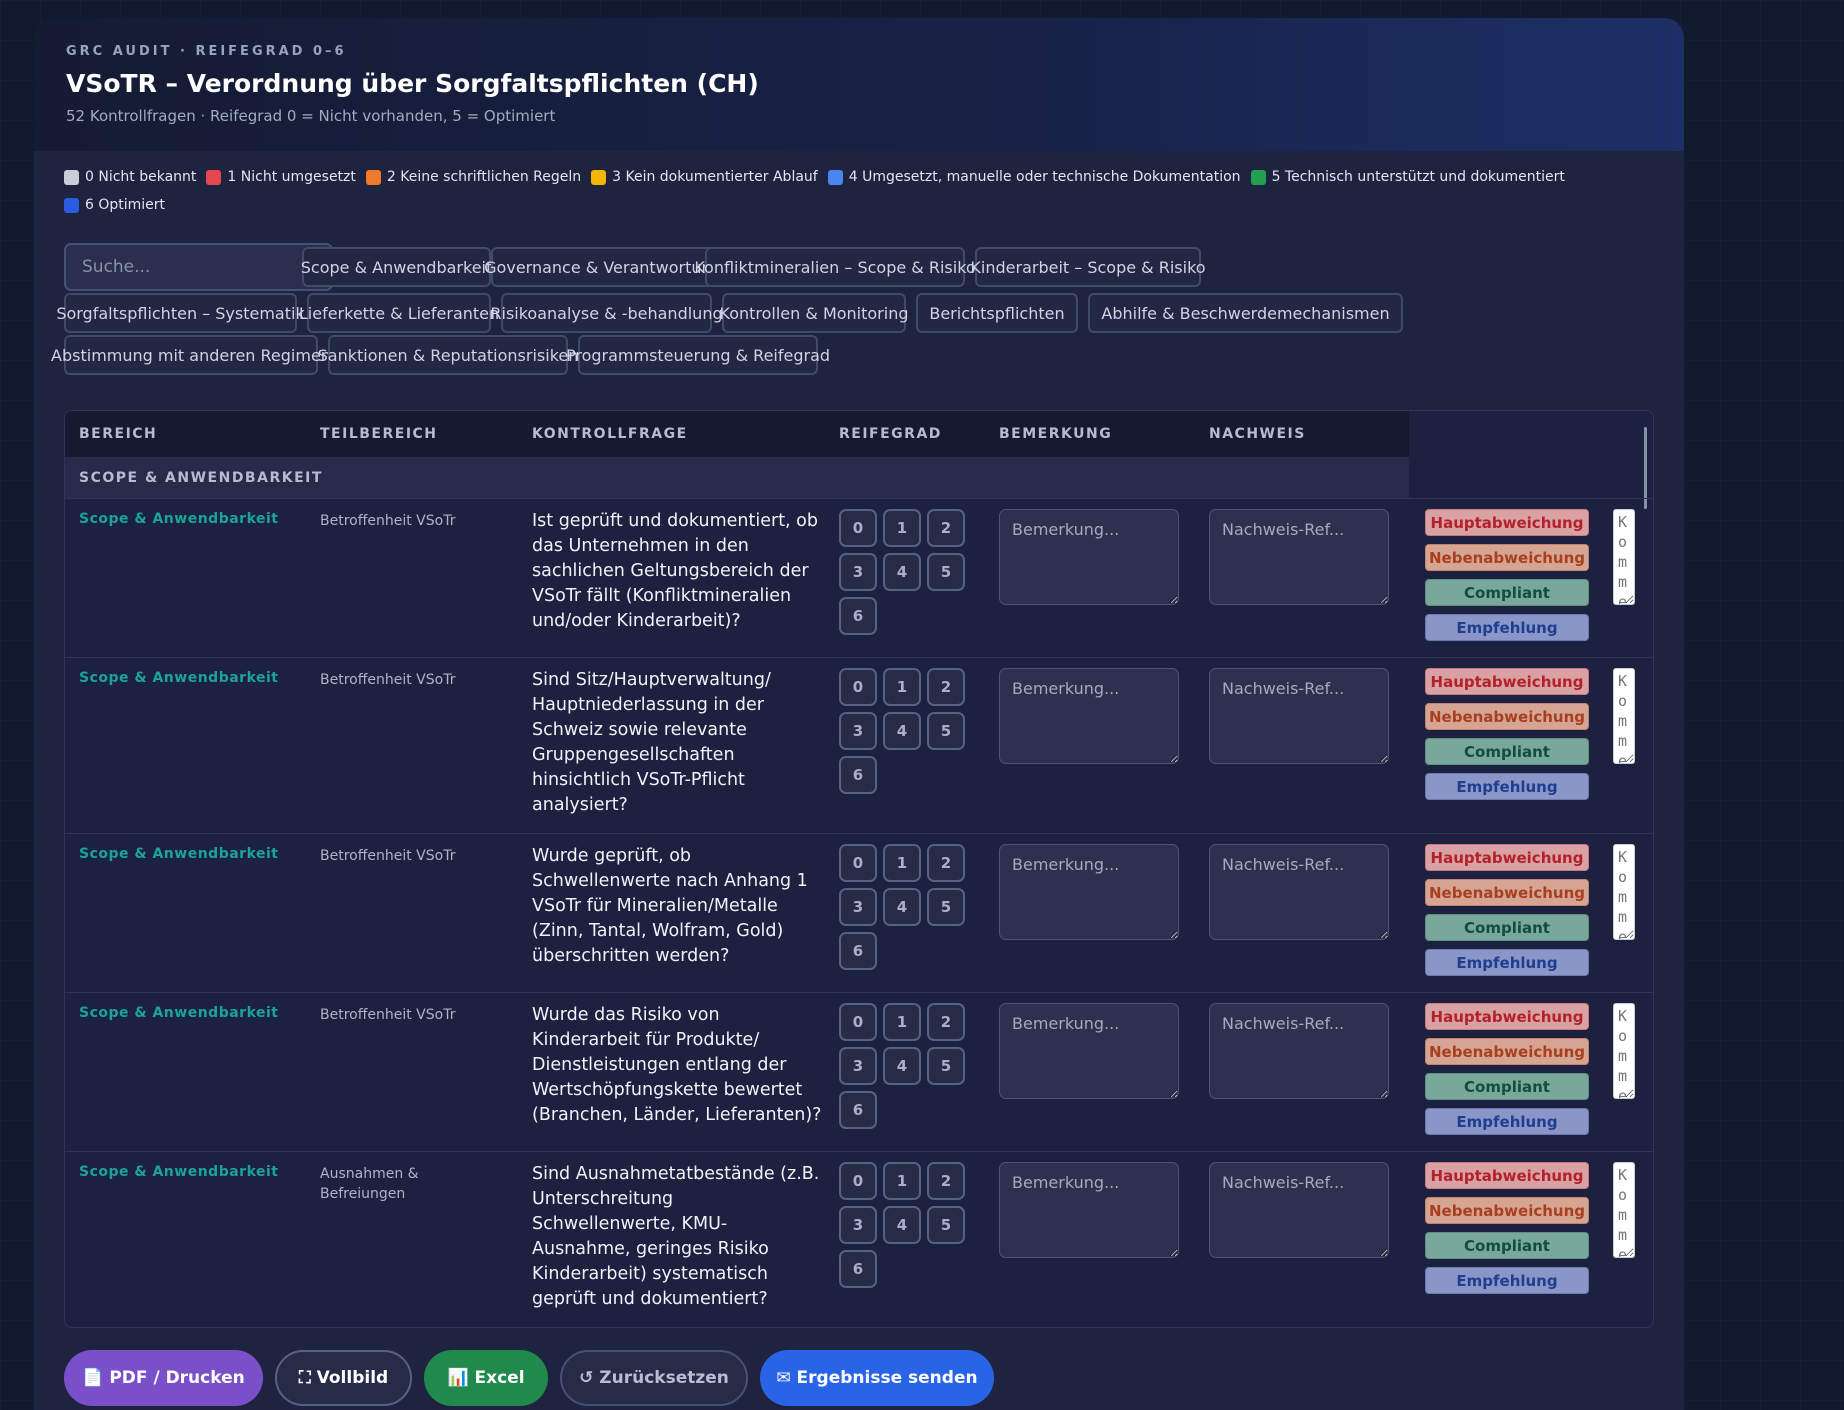 The image size is (1844, 1410). I want to click on filter-chip: Abstimmung mit anderen Regimen, so click(191, 355).